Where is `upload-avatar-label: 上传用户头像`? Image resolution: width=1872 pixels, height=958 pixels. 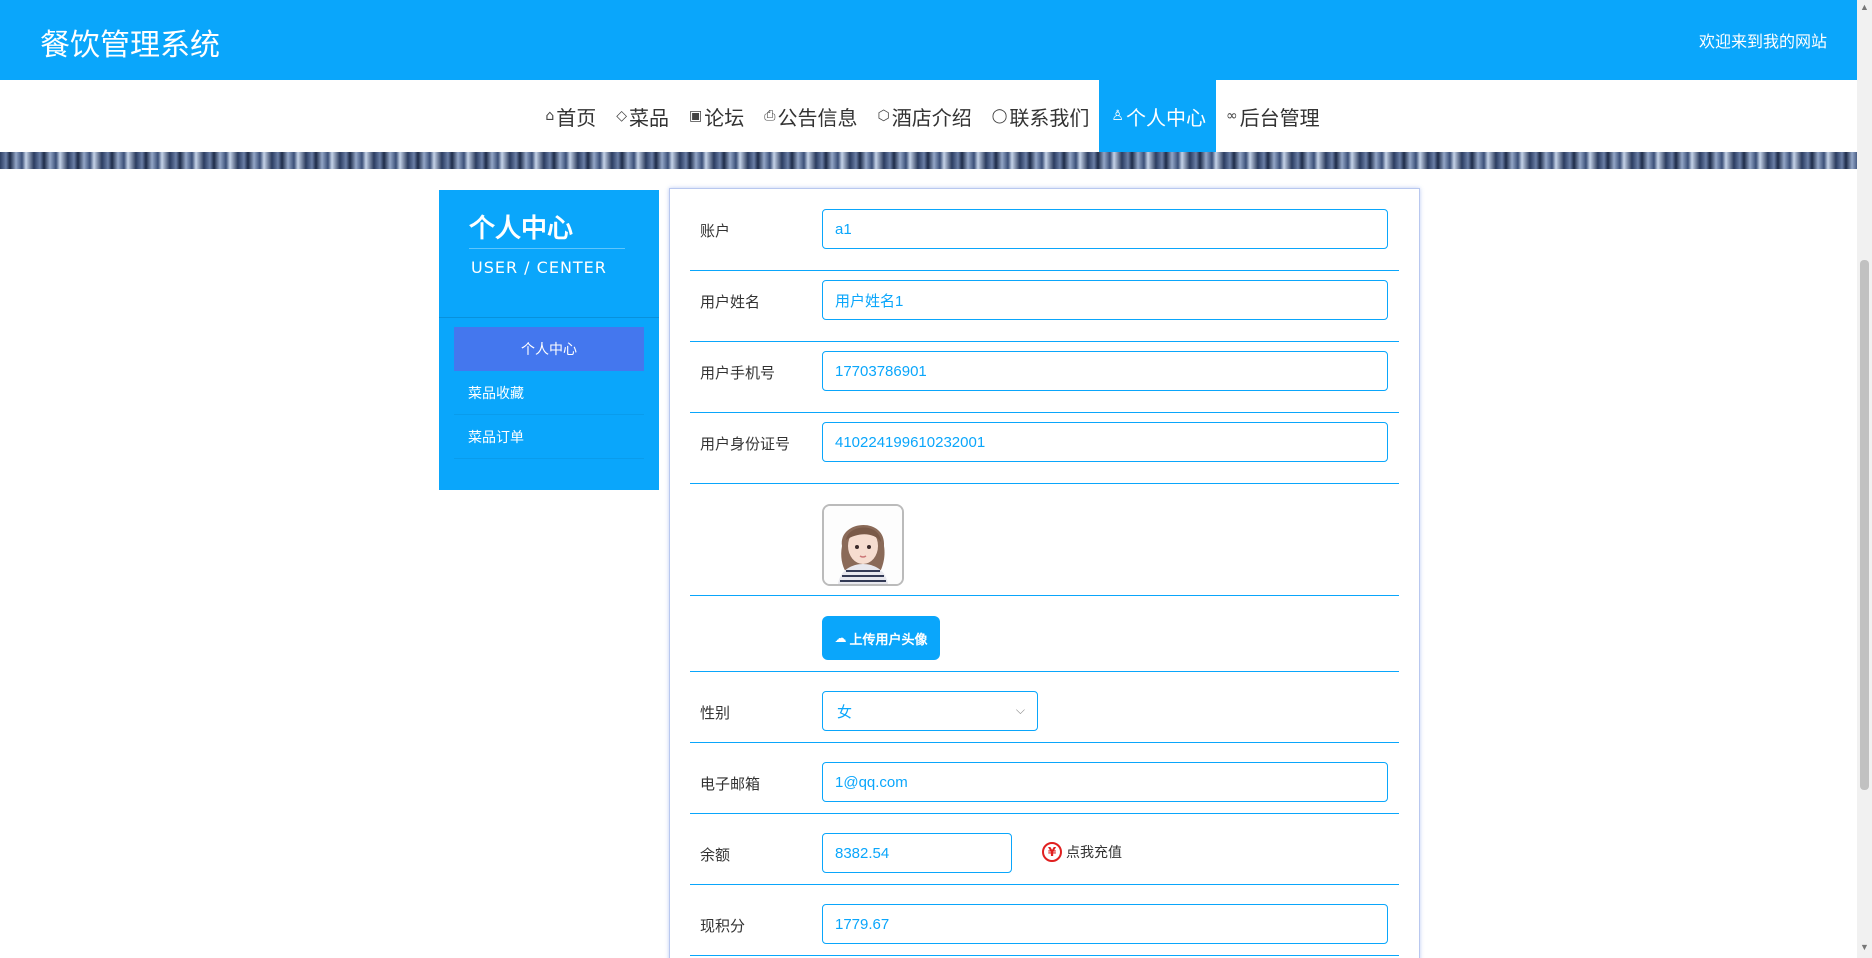
upload-avatar-label: 上传用户头像 is located at coordinates (888, 640).